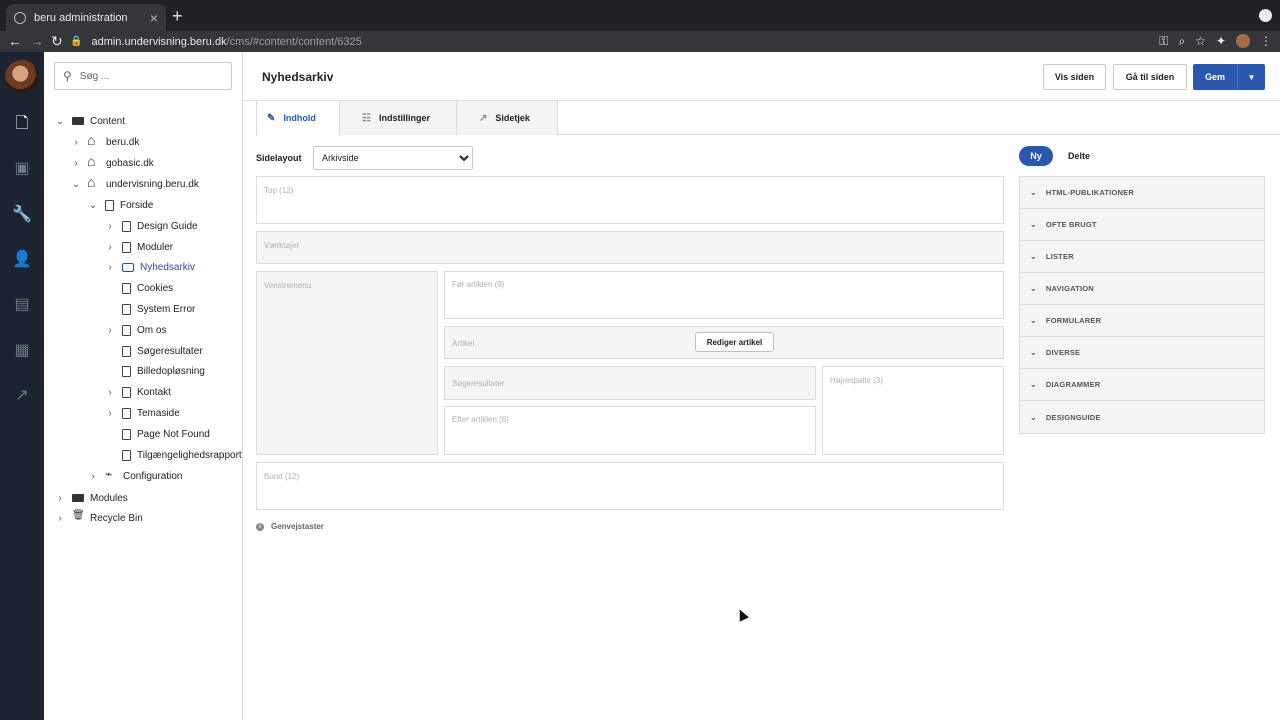  Describe the element at coordinates (294, 41) in the screenshot. I see `url-path: /cms/#content/content/6325` at that location.